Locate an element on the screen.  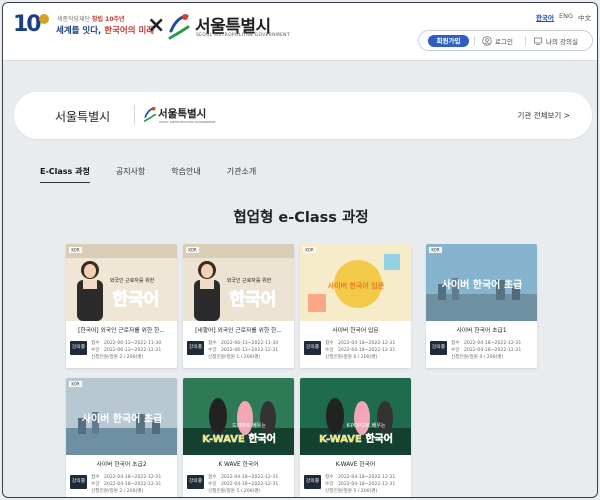
my-lecture-link: 나의 강의실 is located at coordinates (555, 41).